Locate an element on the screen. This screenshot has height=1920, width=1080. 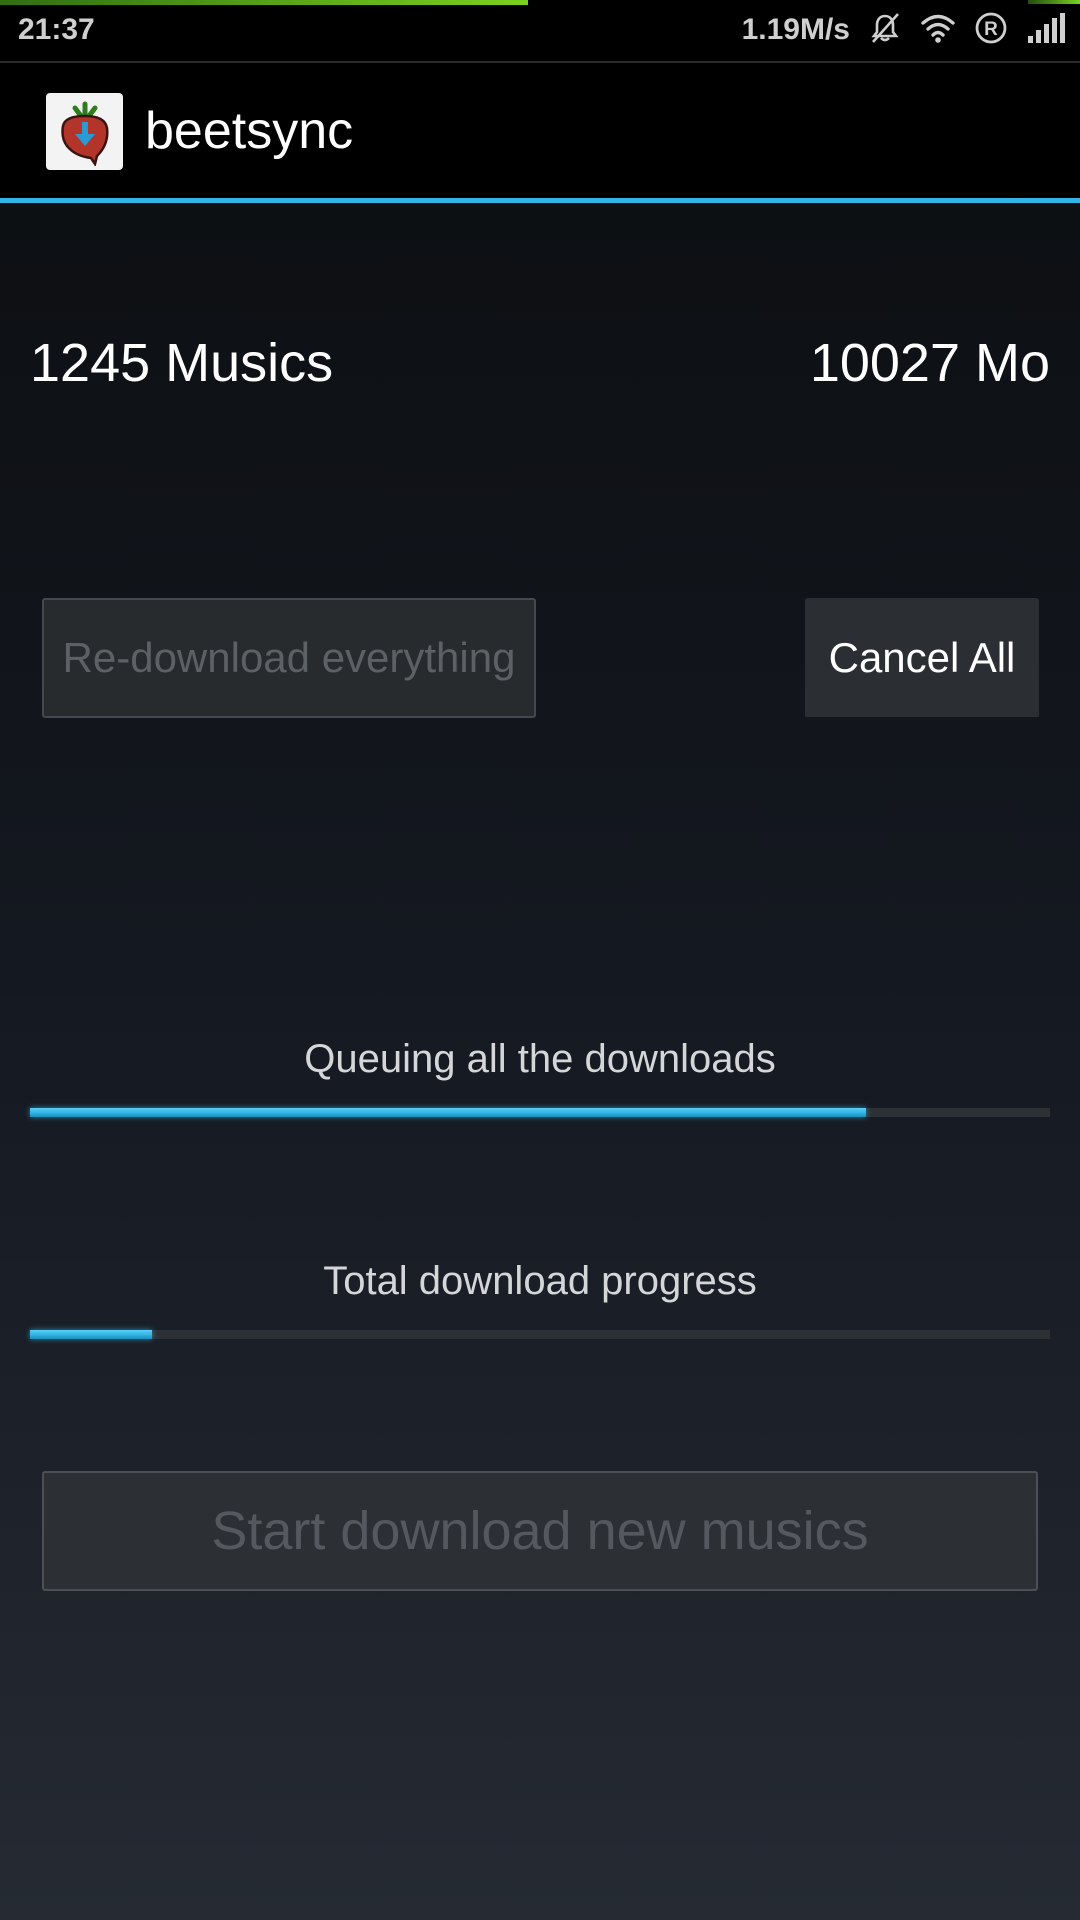
cell-signal-icon is located at coordinates (1046, 30).